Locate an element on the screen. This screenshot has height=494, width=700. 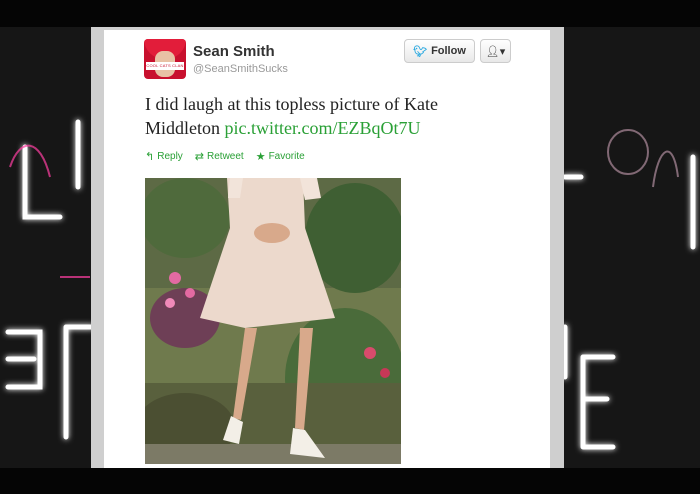
retweet-action: ⇄ Retweet is located at coordinates (219, 156).